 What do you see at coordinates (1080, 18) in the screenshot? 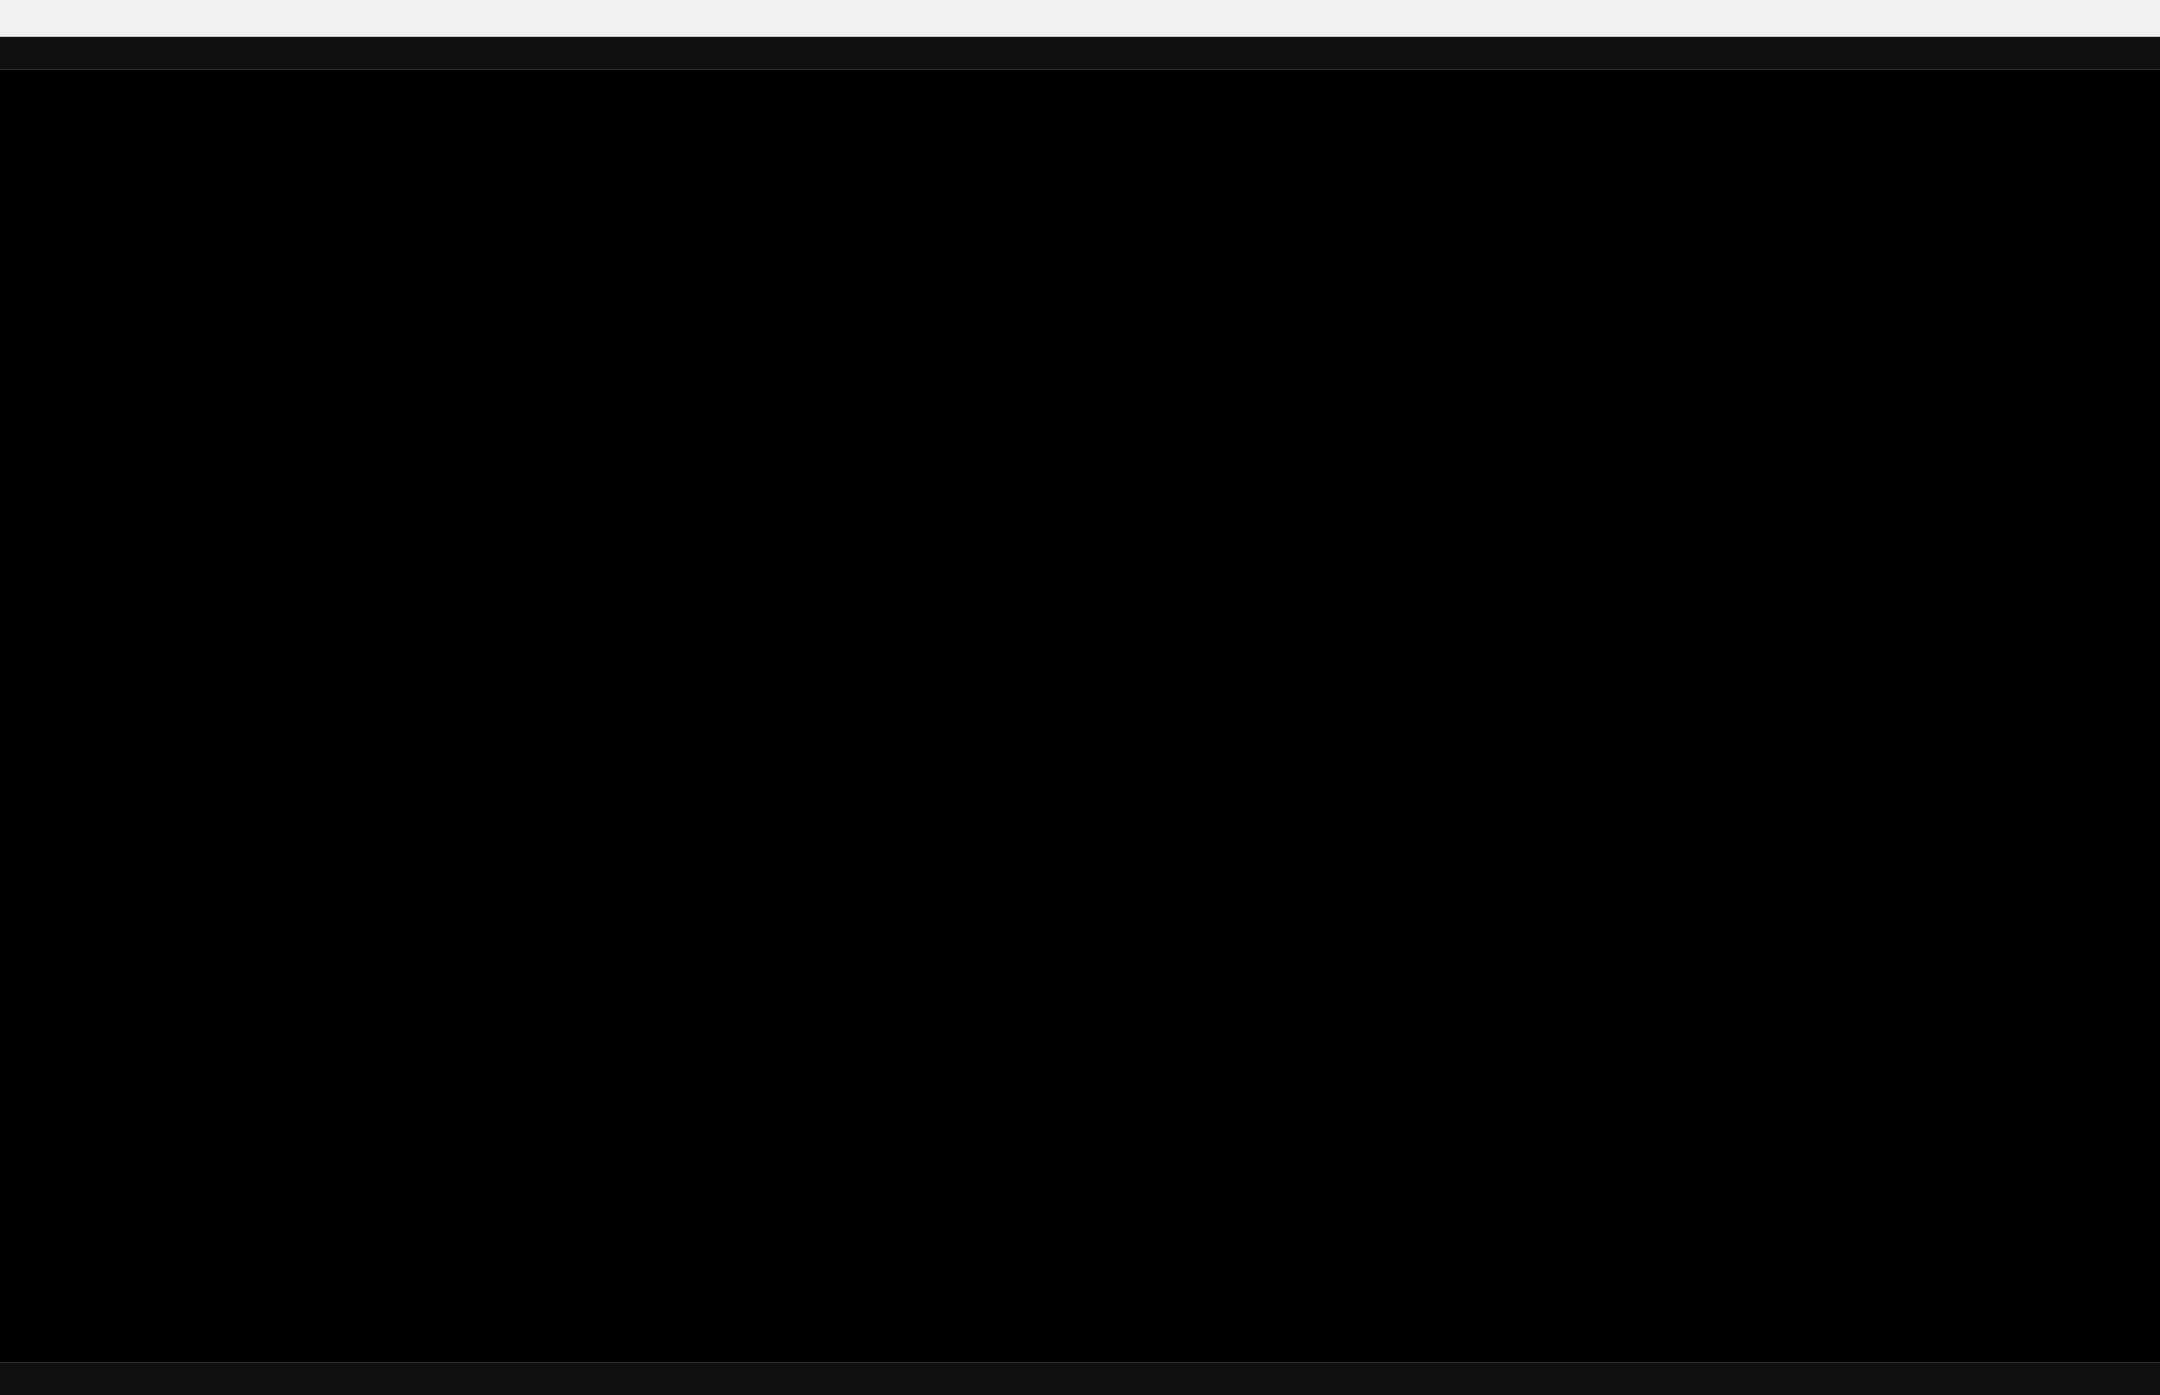
I see `title-bar` at bounding box center [1080, 18].